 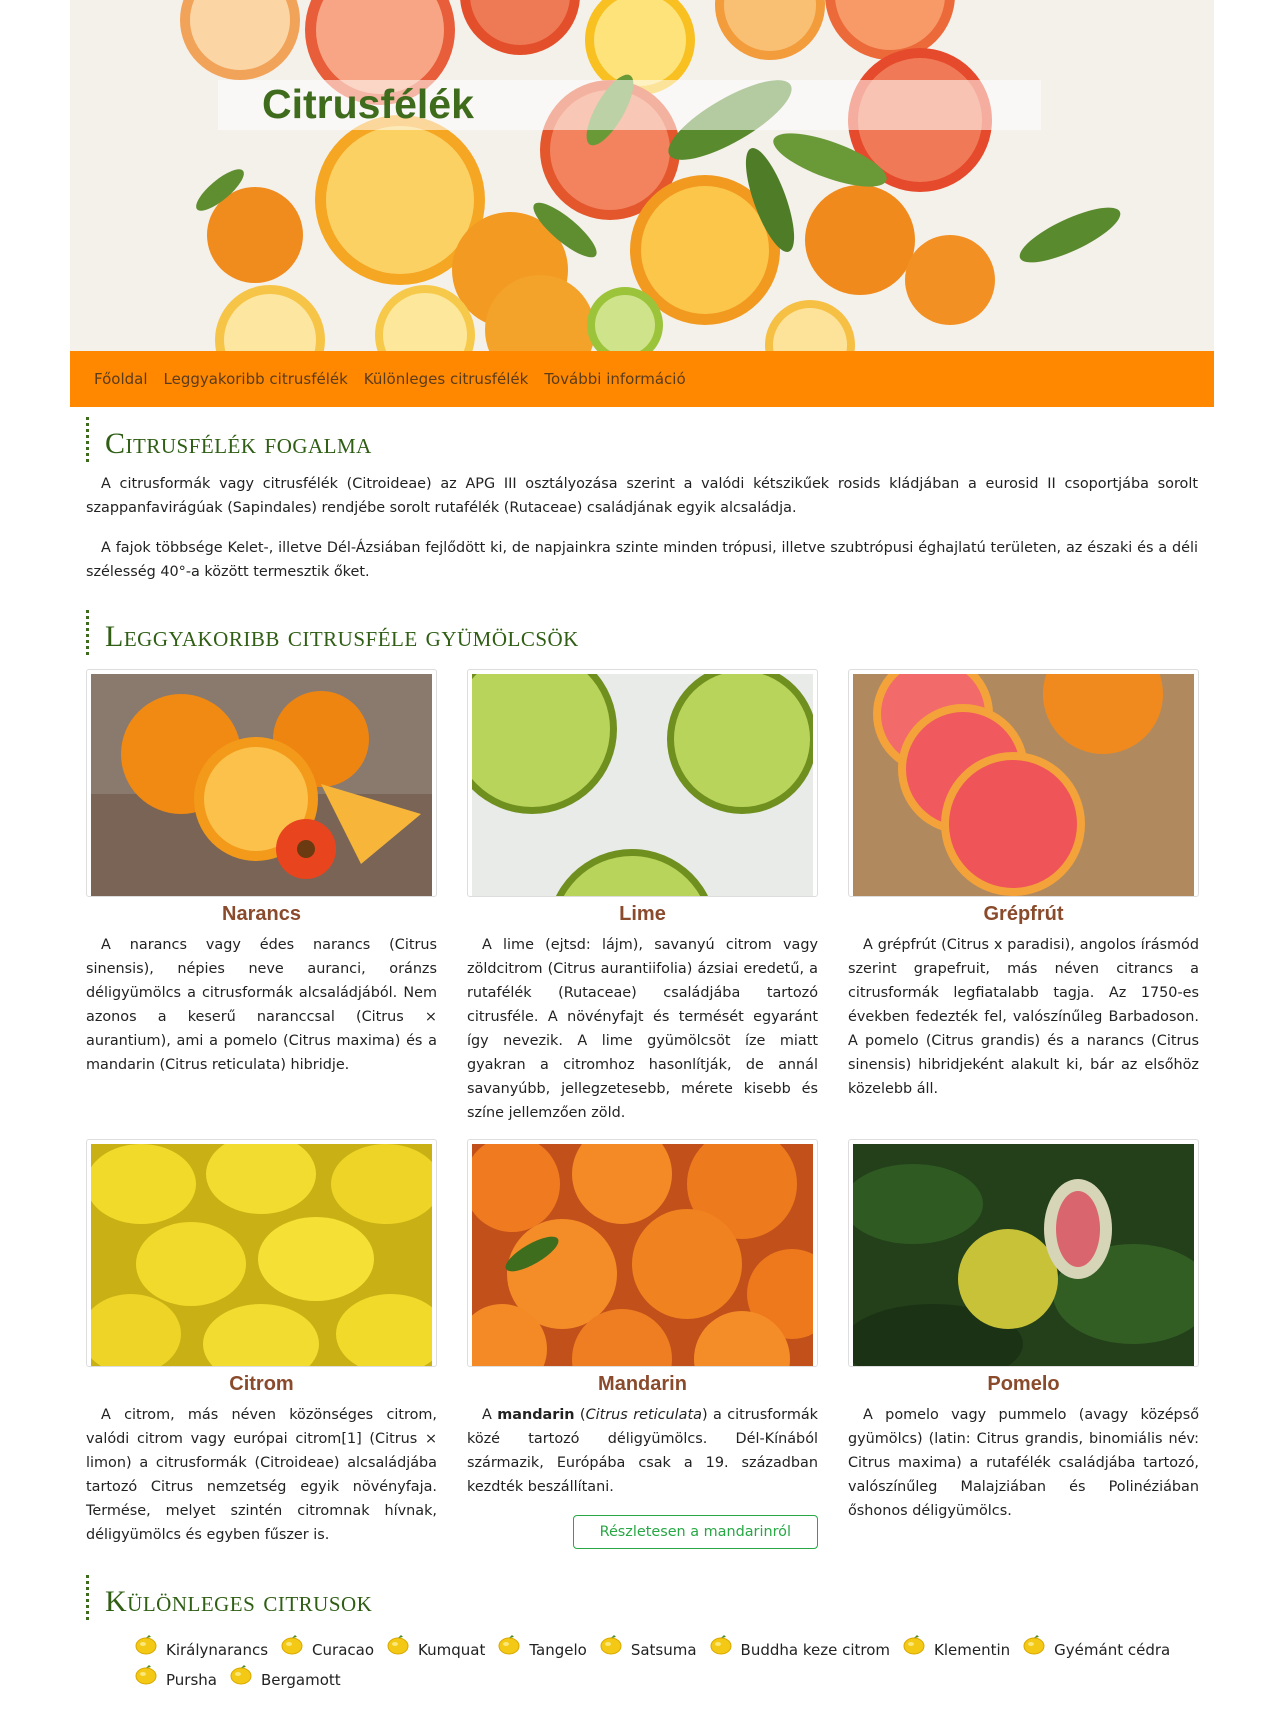 What do you see at coordinates (642, 1597) in the screenshot?
I see `section-heading-wrap: Különleges citrusok` at bounding box center [642, 1597].